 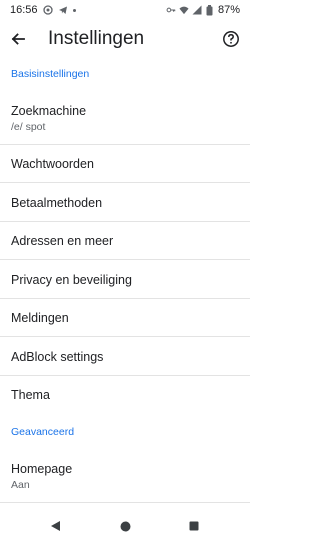 I want to click on settings-item-privacy-security: Privacy en beveiliging, so click(x=125, y=279).